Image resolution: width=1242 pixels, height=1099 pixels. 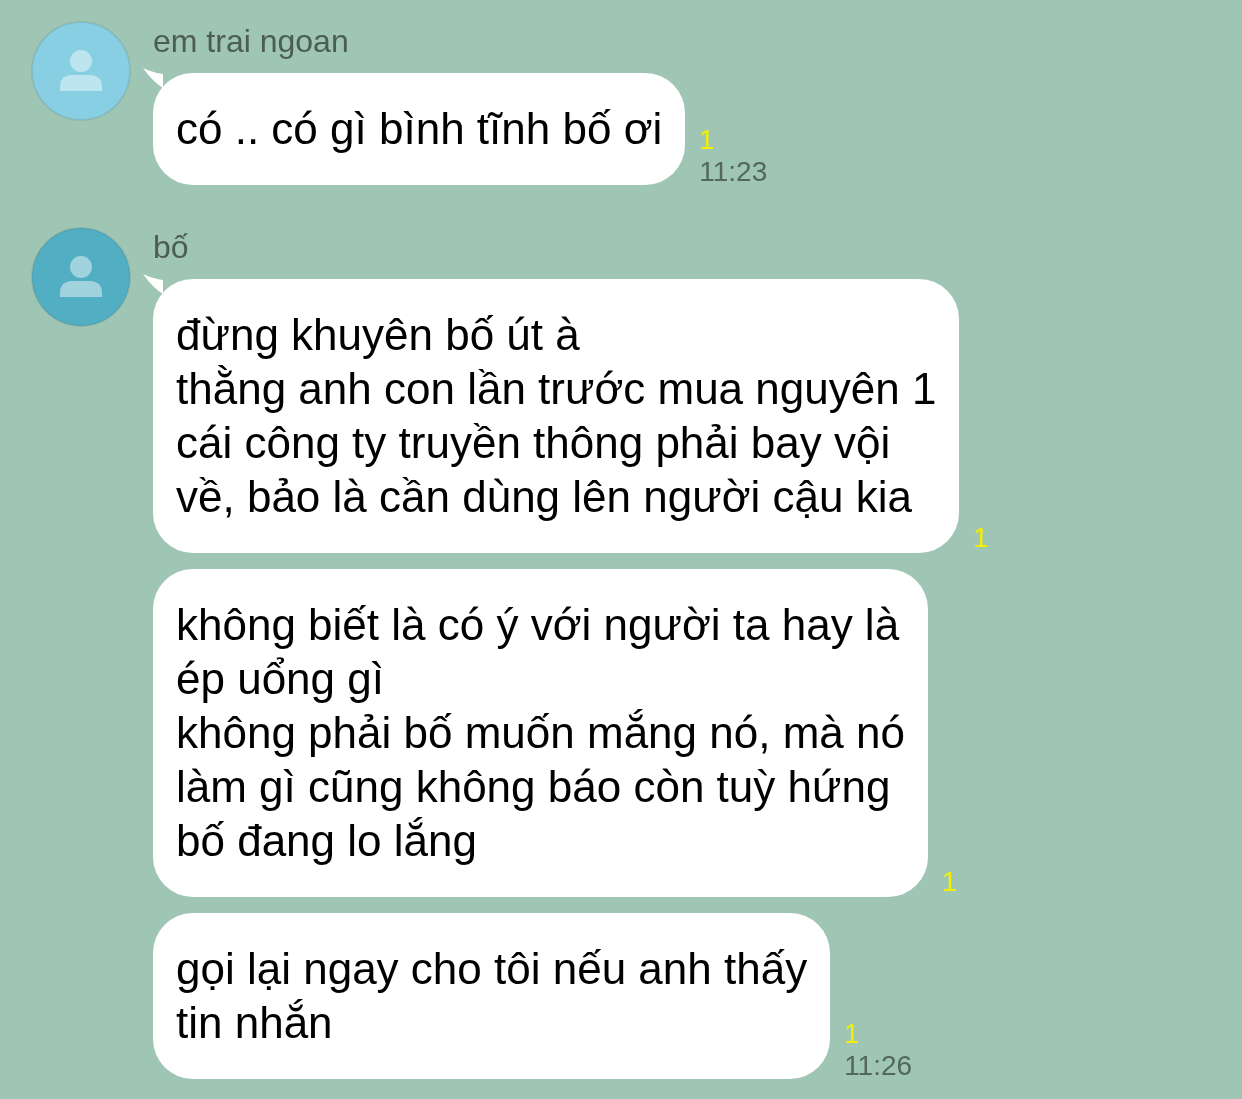 What do you see at coordinates (733, 172) in the screenshot?
I see `message-time: 11:23` at bounding box center [733, 172].